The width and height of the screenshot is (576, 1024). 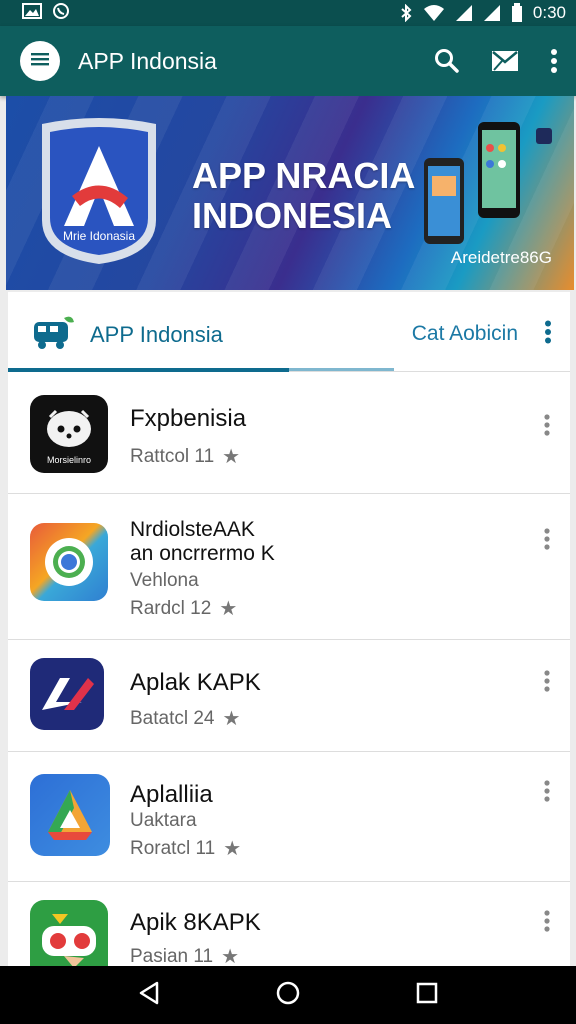 I want to click on battery-icon, so click(x=517, y=13).